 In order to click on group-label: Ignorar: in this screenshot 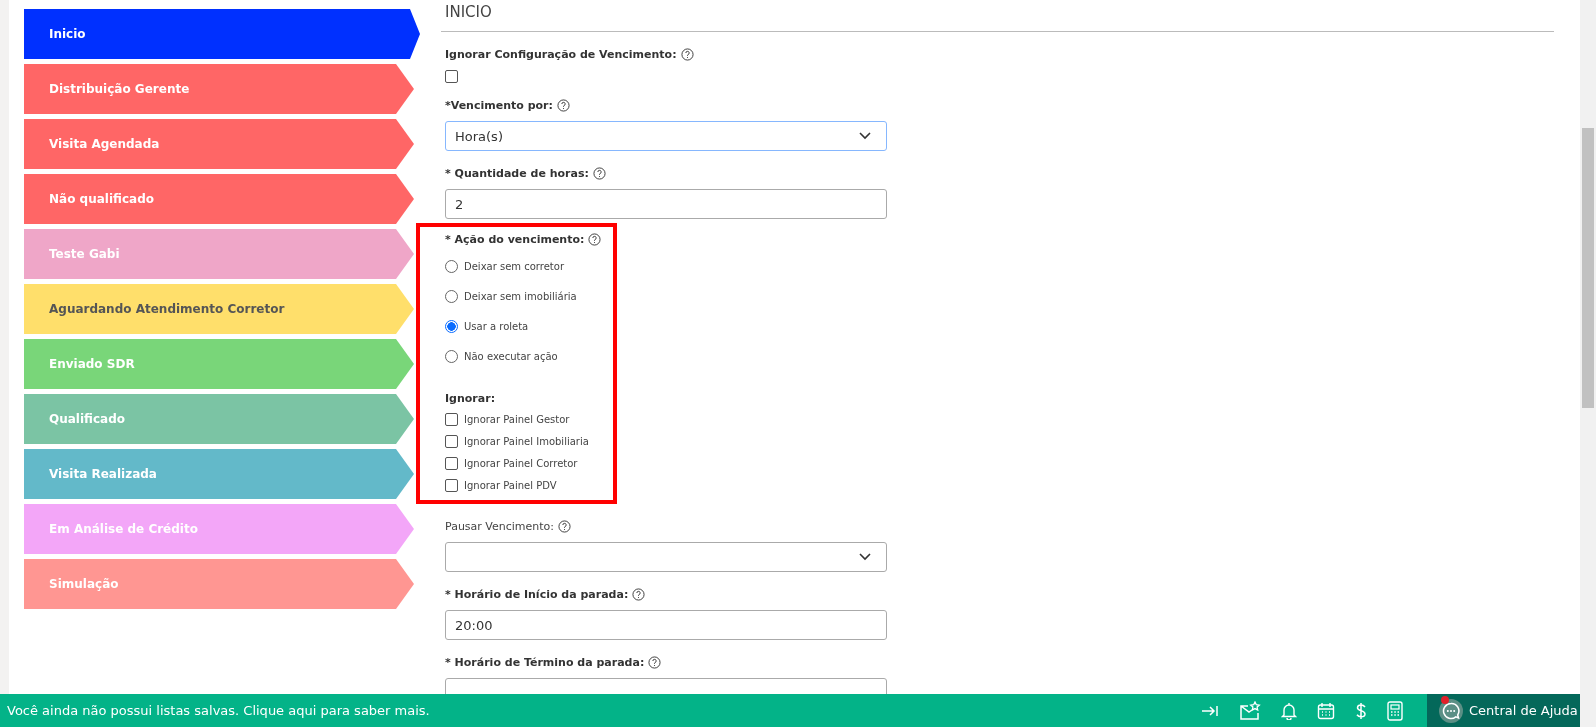, I will do `click(471, 398)`.